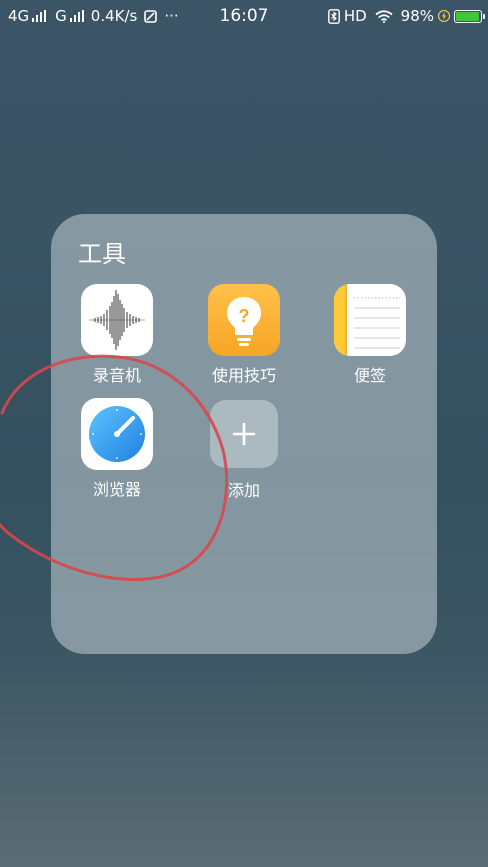 Image resolution: width=488 pixels, height=867 pixels. Describe the element at coordinates (384, 16) in the screenshot. I see `wifi-icon` at that location.